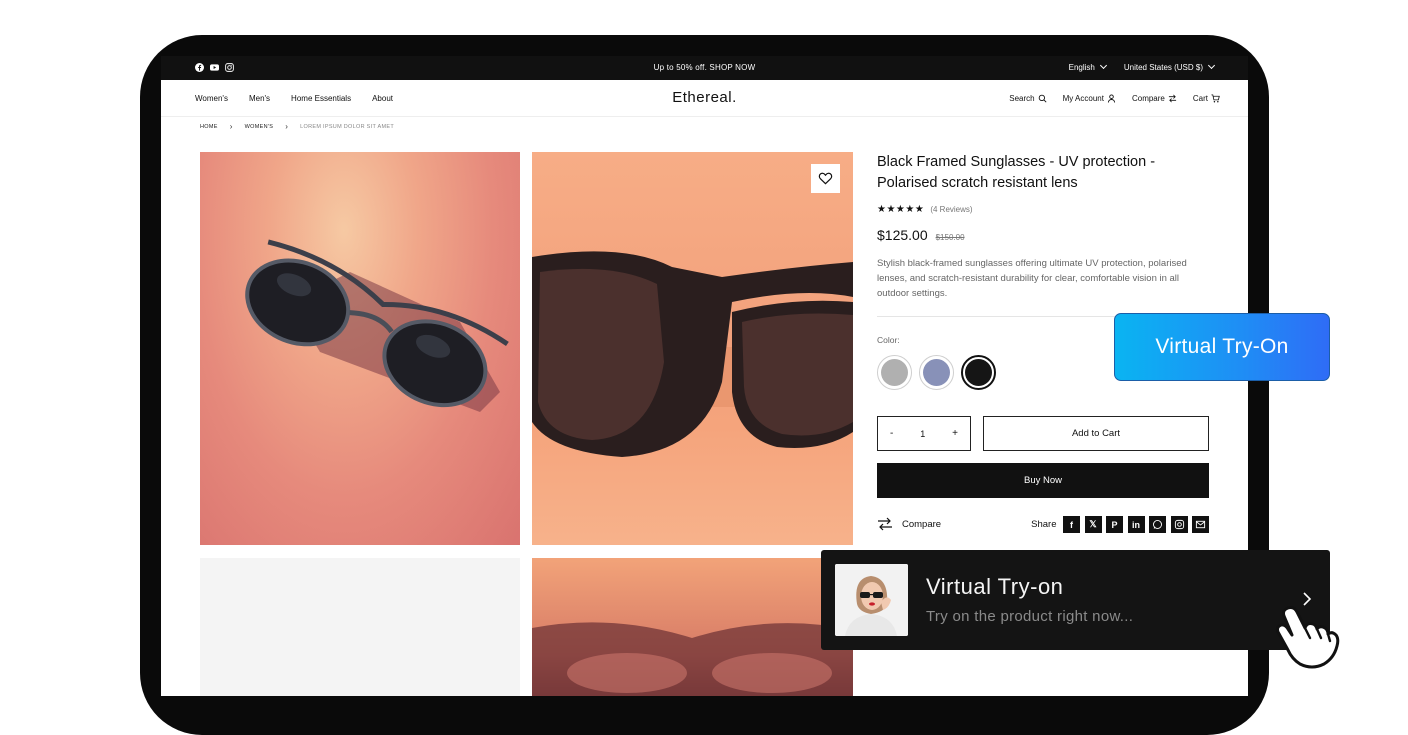  Describe the element at coordinates (1157, 524) in the screenshot. I see `whatsapp-icon` at that location.